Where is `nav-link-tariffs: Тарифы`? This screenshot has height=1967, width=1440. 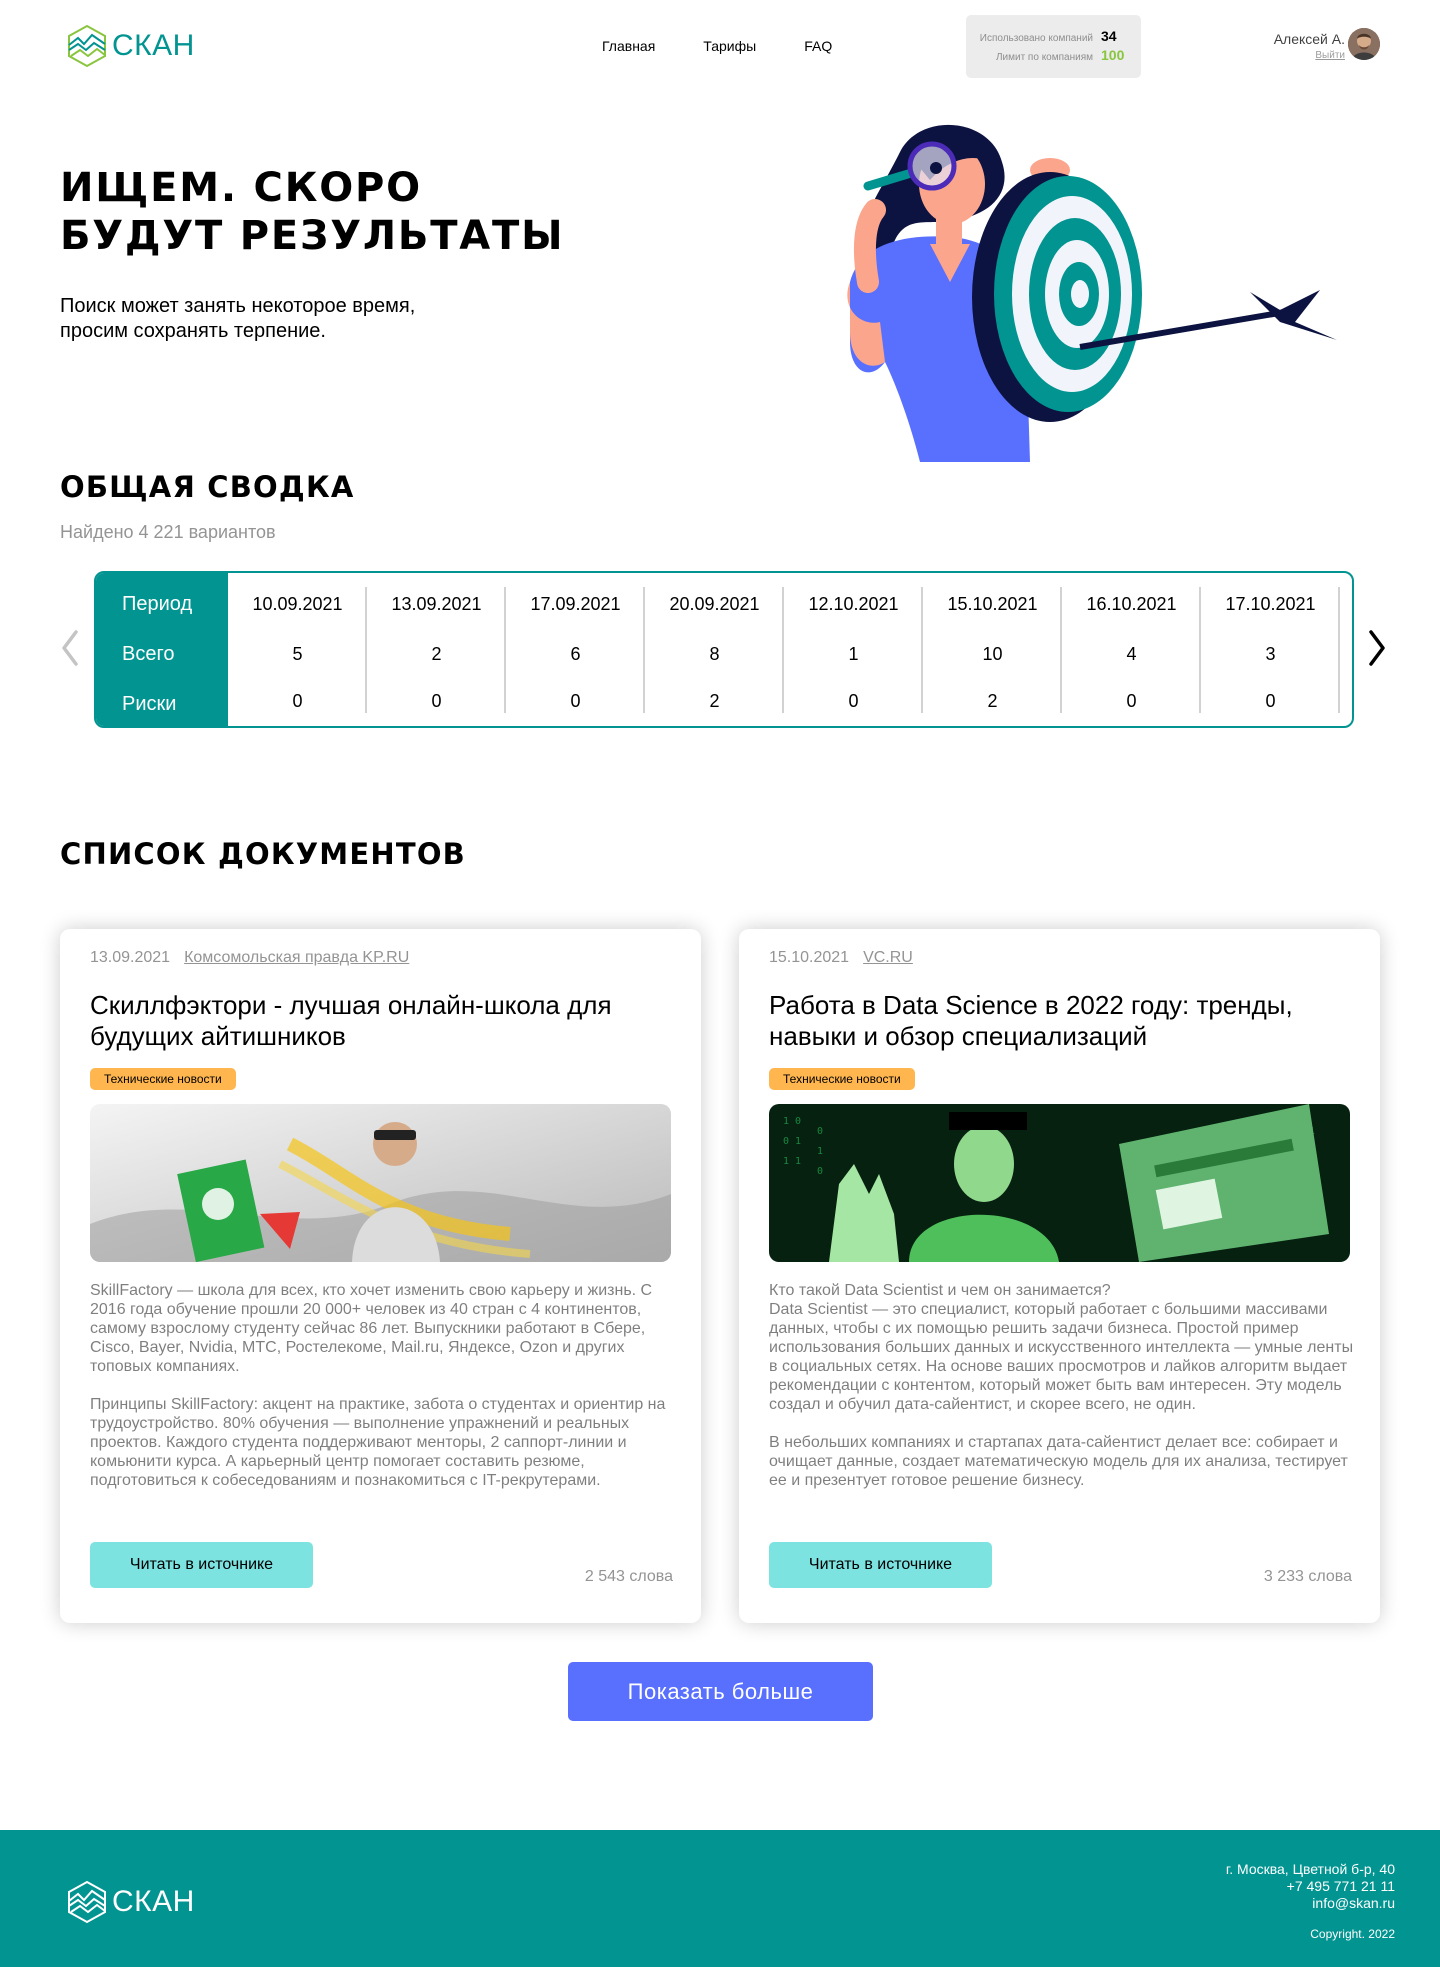
nav-link-tariffs: Тарифы is located at coordinates (729, 46).